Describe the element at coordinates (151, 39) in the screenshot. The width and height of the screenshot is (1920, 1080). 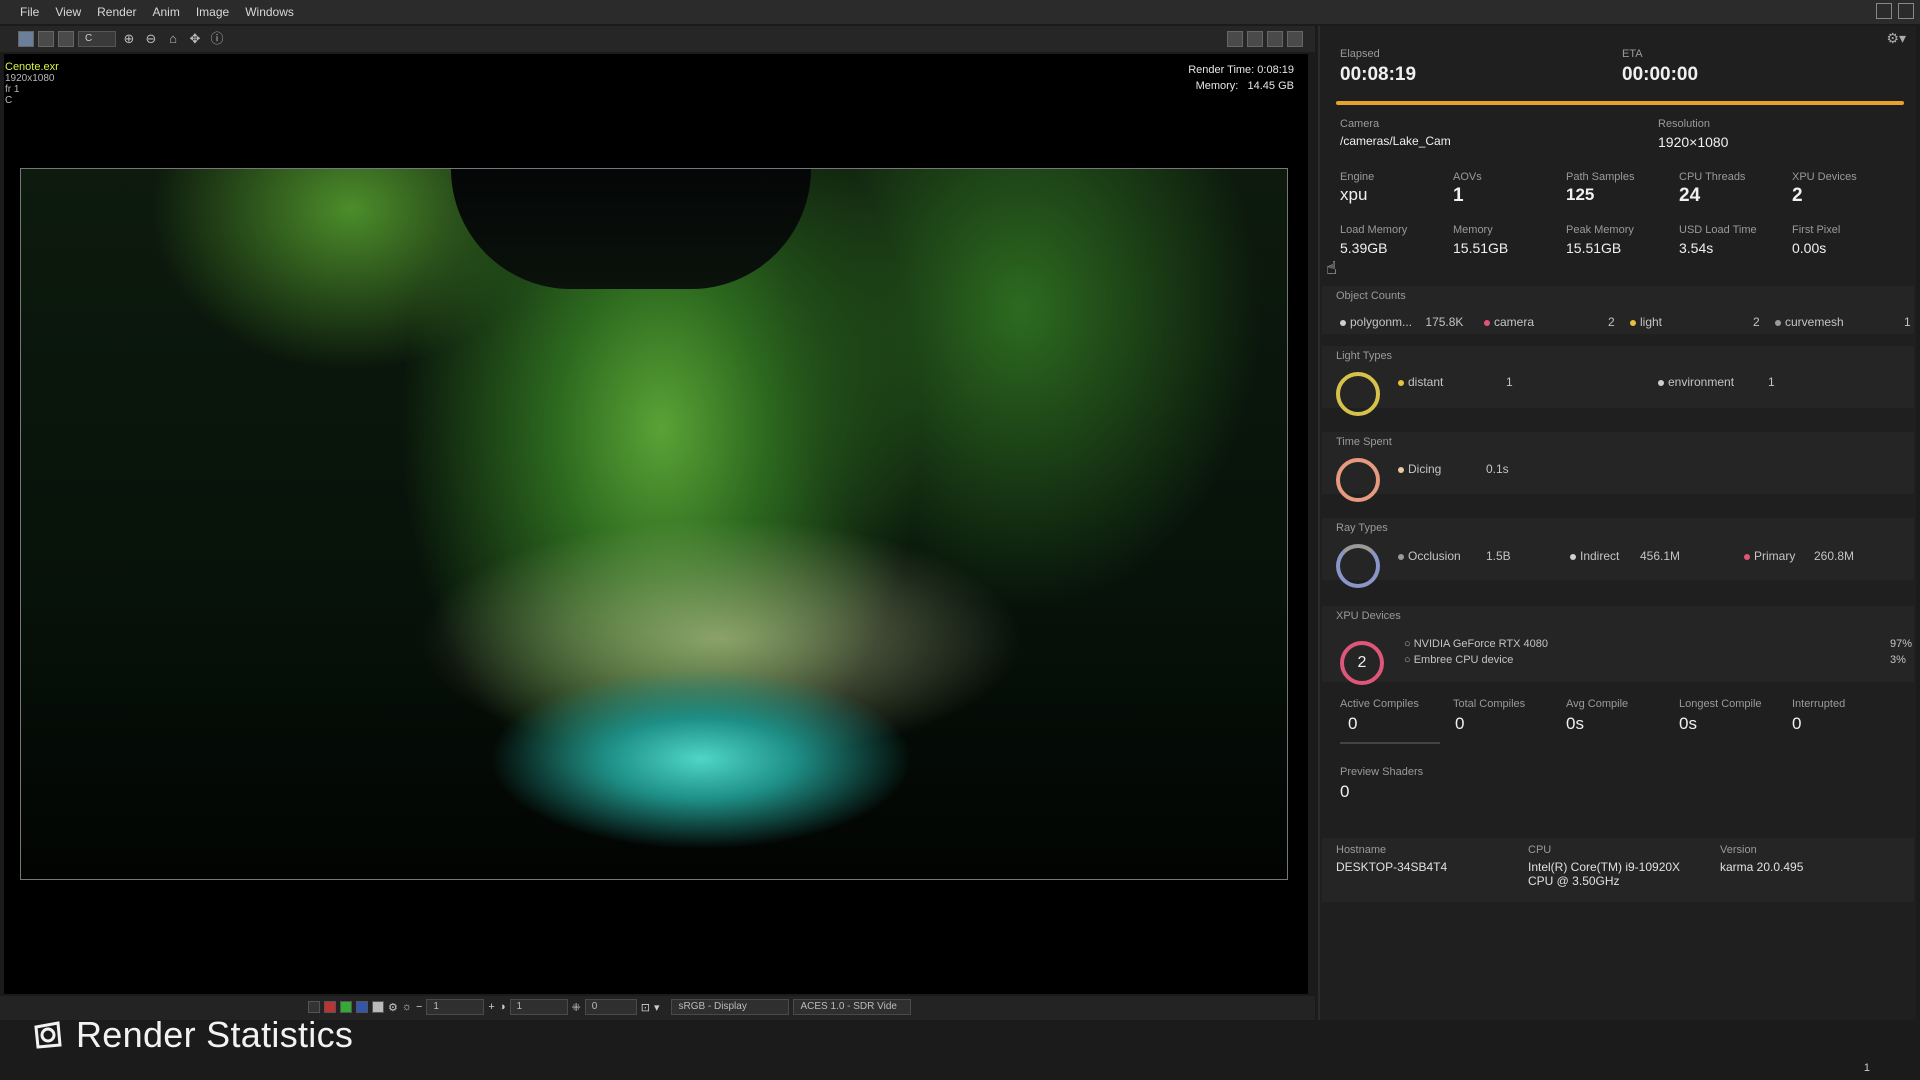
I see `zoom-out-icon: ⊖` at that location.